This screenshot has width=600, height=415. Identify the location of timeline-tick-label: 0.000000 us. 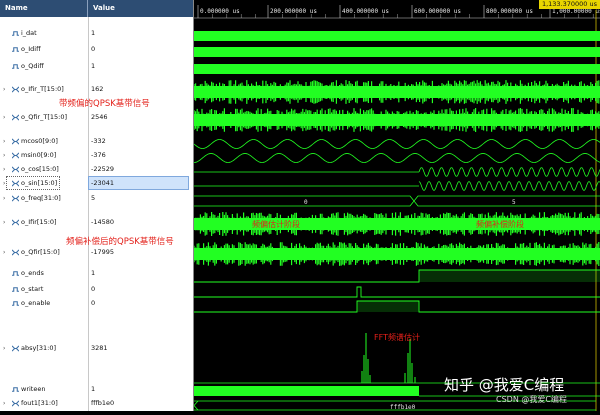
(220, 11).